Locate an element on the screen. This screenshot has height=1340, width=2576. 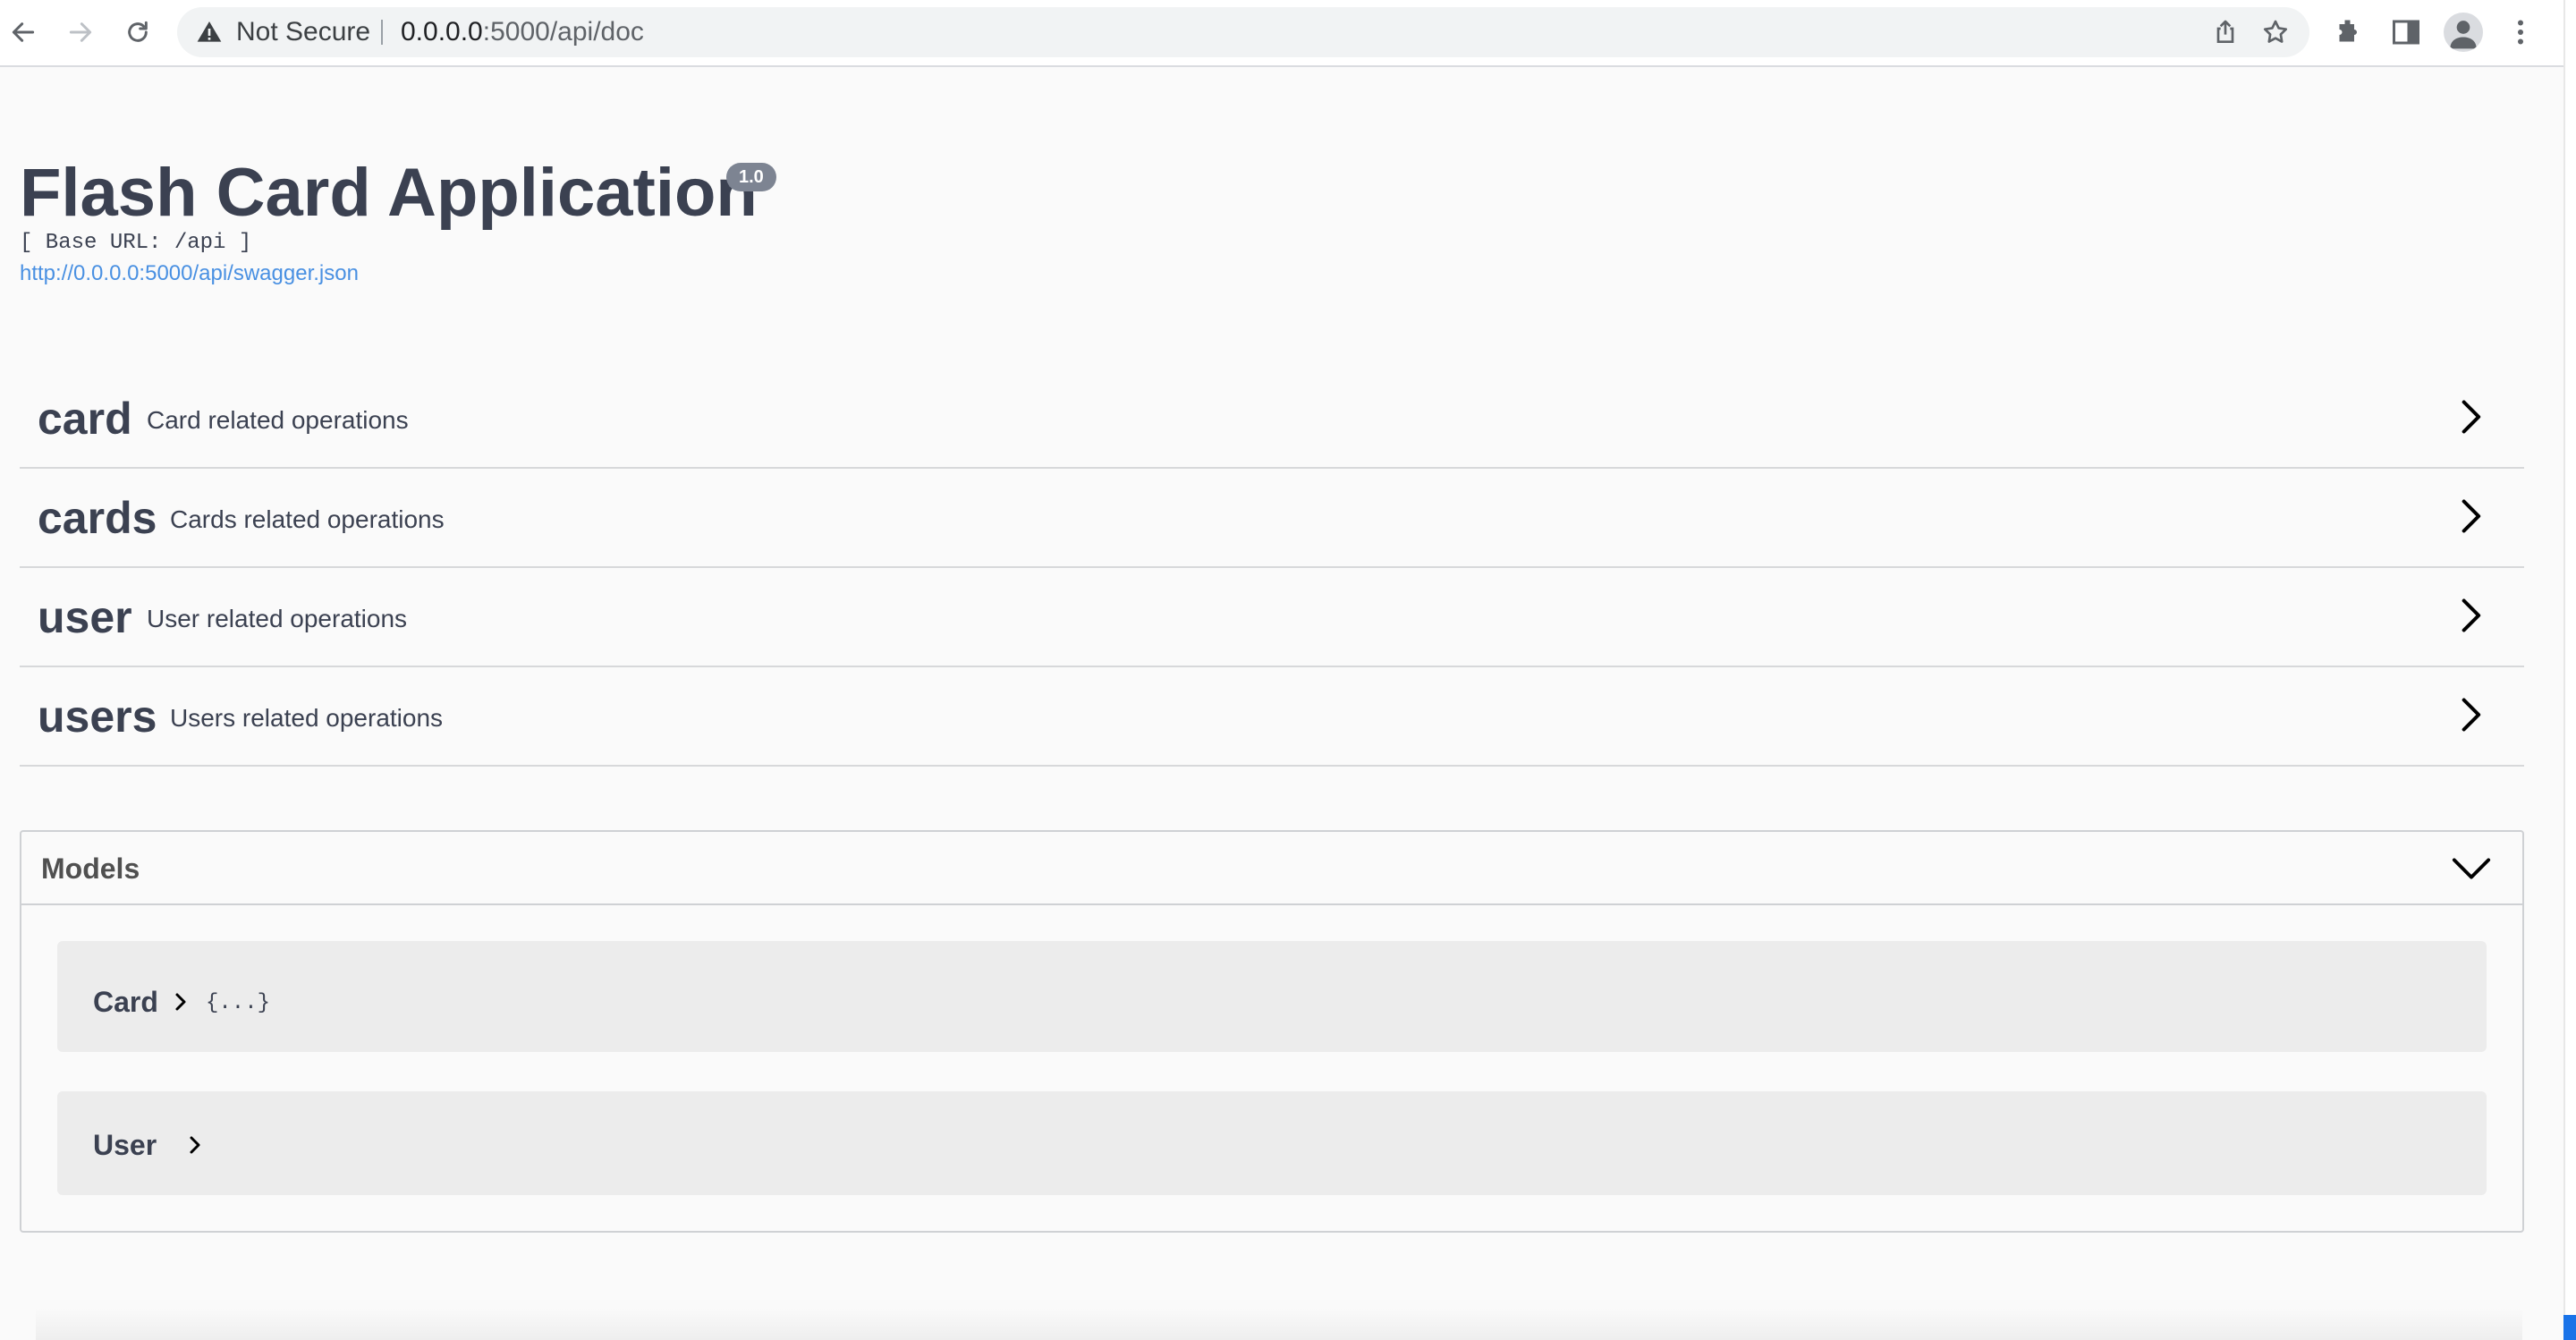
side-panel-icon is located at coordinates (2406, 32).